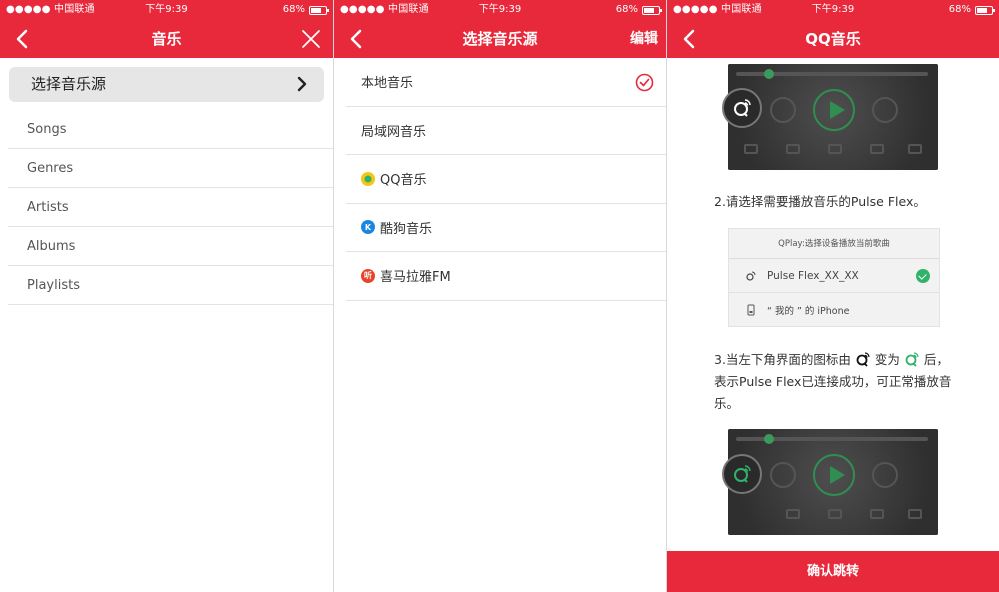 Image resolution: width=999 pixels, height=592 pixels. Describe the element at coordinates (170, 129) in the screenshot. I see `list-item-songs: Songs` at that location.